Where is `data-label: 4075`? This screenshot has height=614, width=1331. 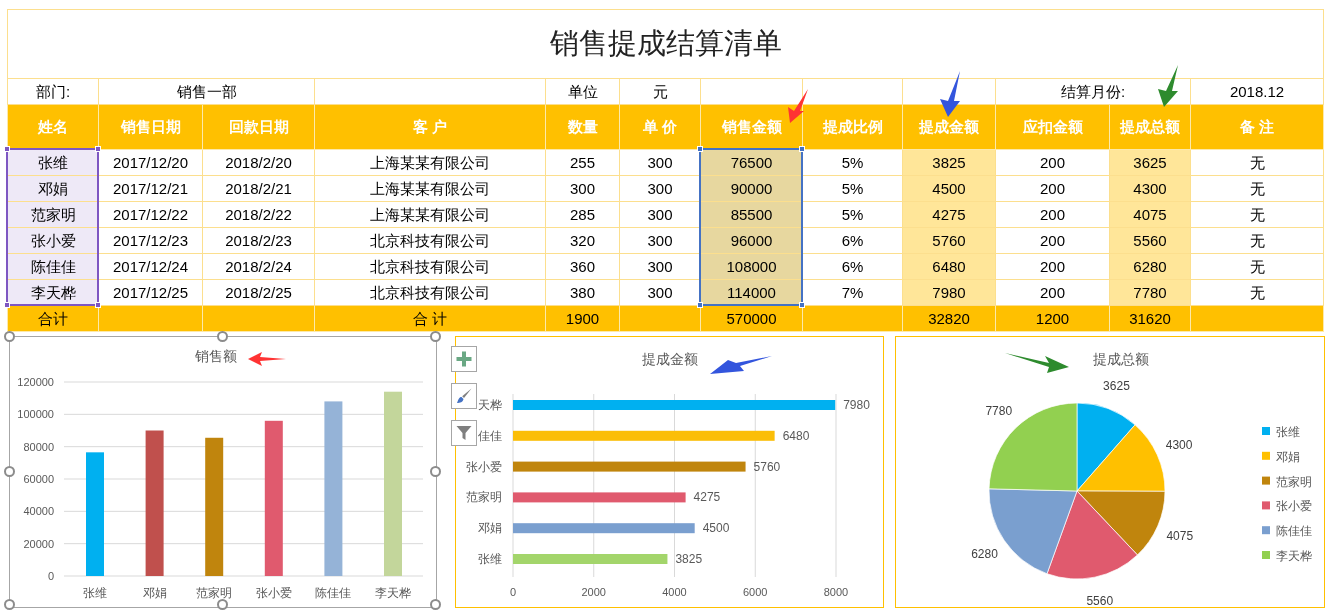
data-label: 4075 is located at coordinates (1180, 535).